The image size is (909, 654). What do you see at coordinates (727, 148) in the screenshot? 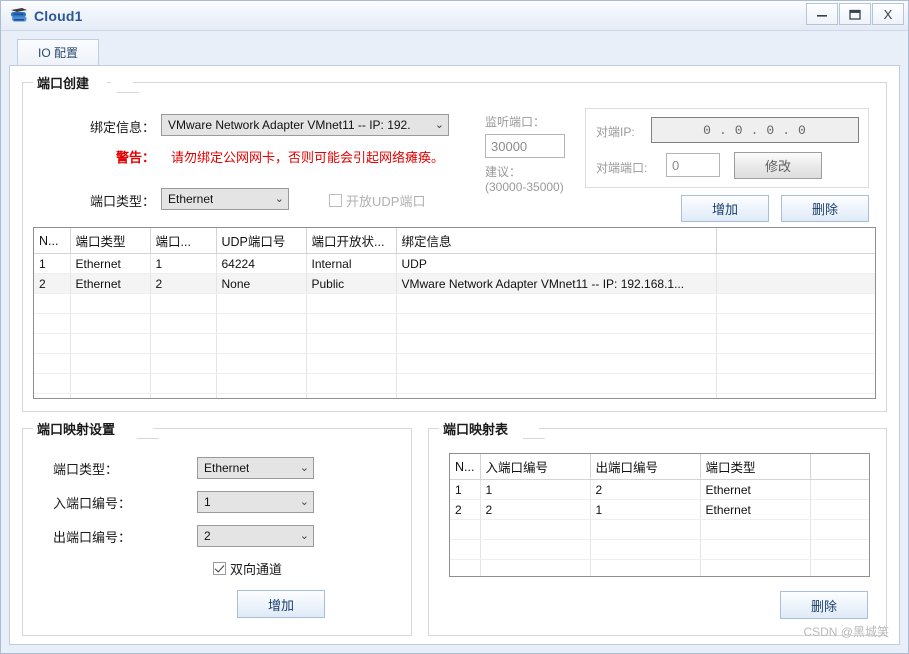
I see `peer-panel: 对端IP: 0 . 0 . 0 . 0 对端端口: 0 修改` at bounding box center [727, 148].